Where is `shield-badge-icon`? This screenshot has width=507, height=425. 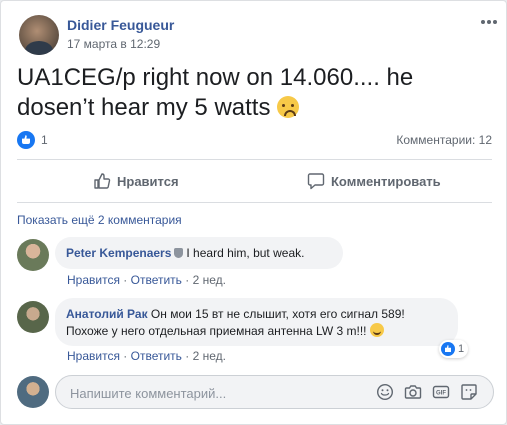
shield-badge-icon is located at coordinates (179, 253).